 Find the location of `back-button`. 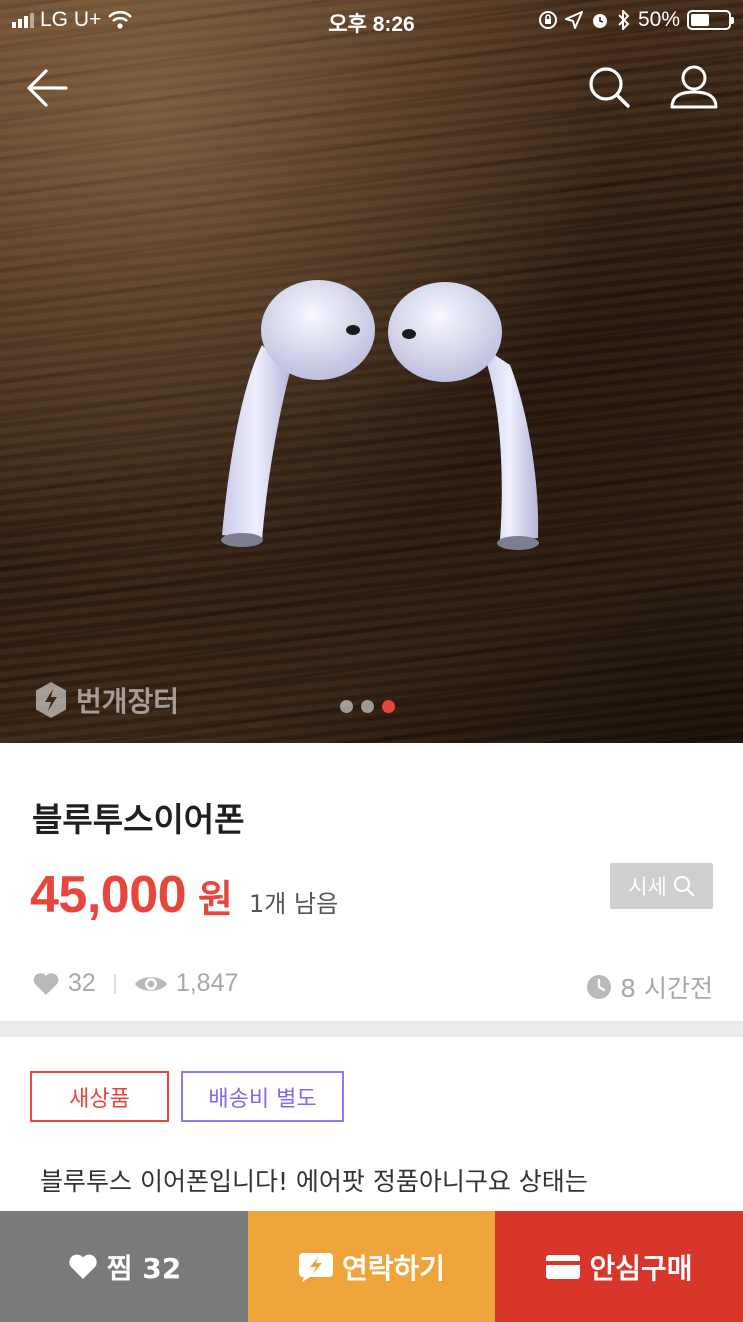

back-button is located at coordinates (46, 88).